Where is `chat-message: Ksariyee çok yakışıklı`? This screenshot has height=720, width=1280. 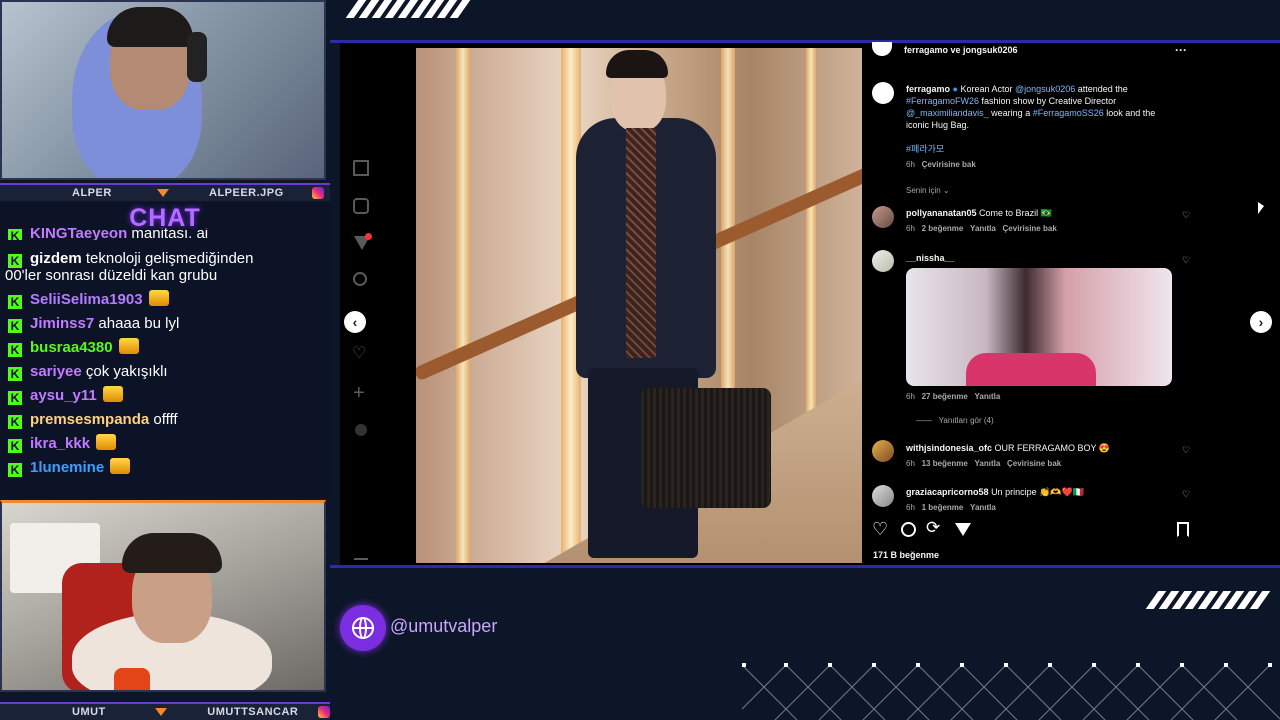
chat-message: Ksariyee çok yakışıklı is located at coordinates (88, 372).